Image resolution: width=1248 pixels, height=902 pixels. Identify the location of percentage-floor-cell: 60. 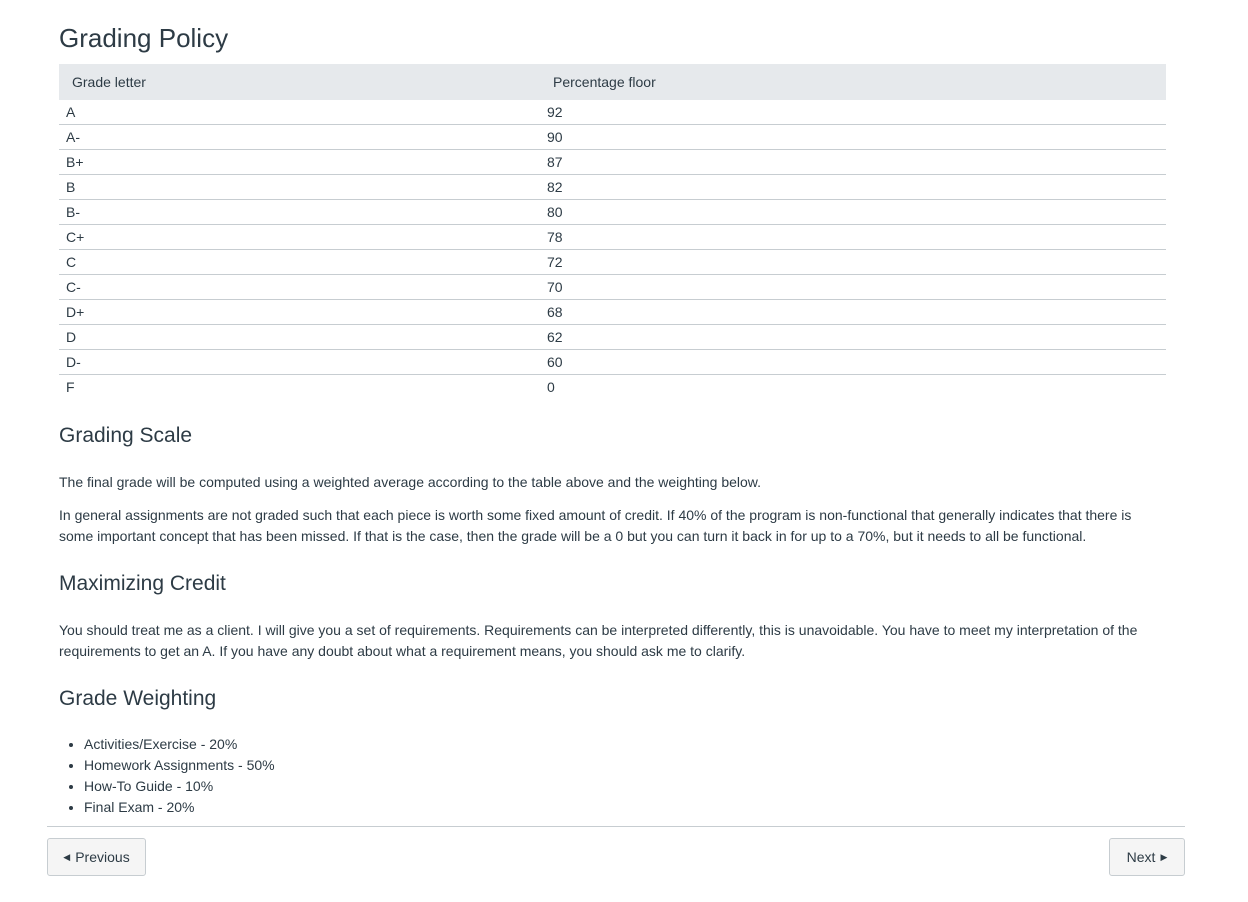
(853, 362).